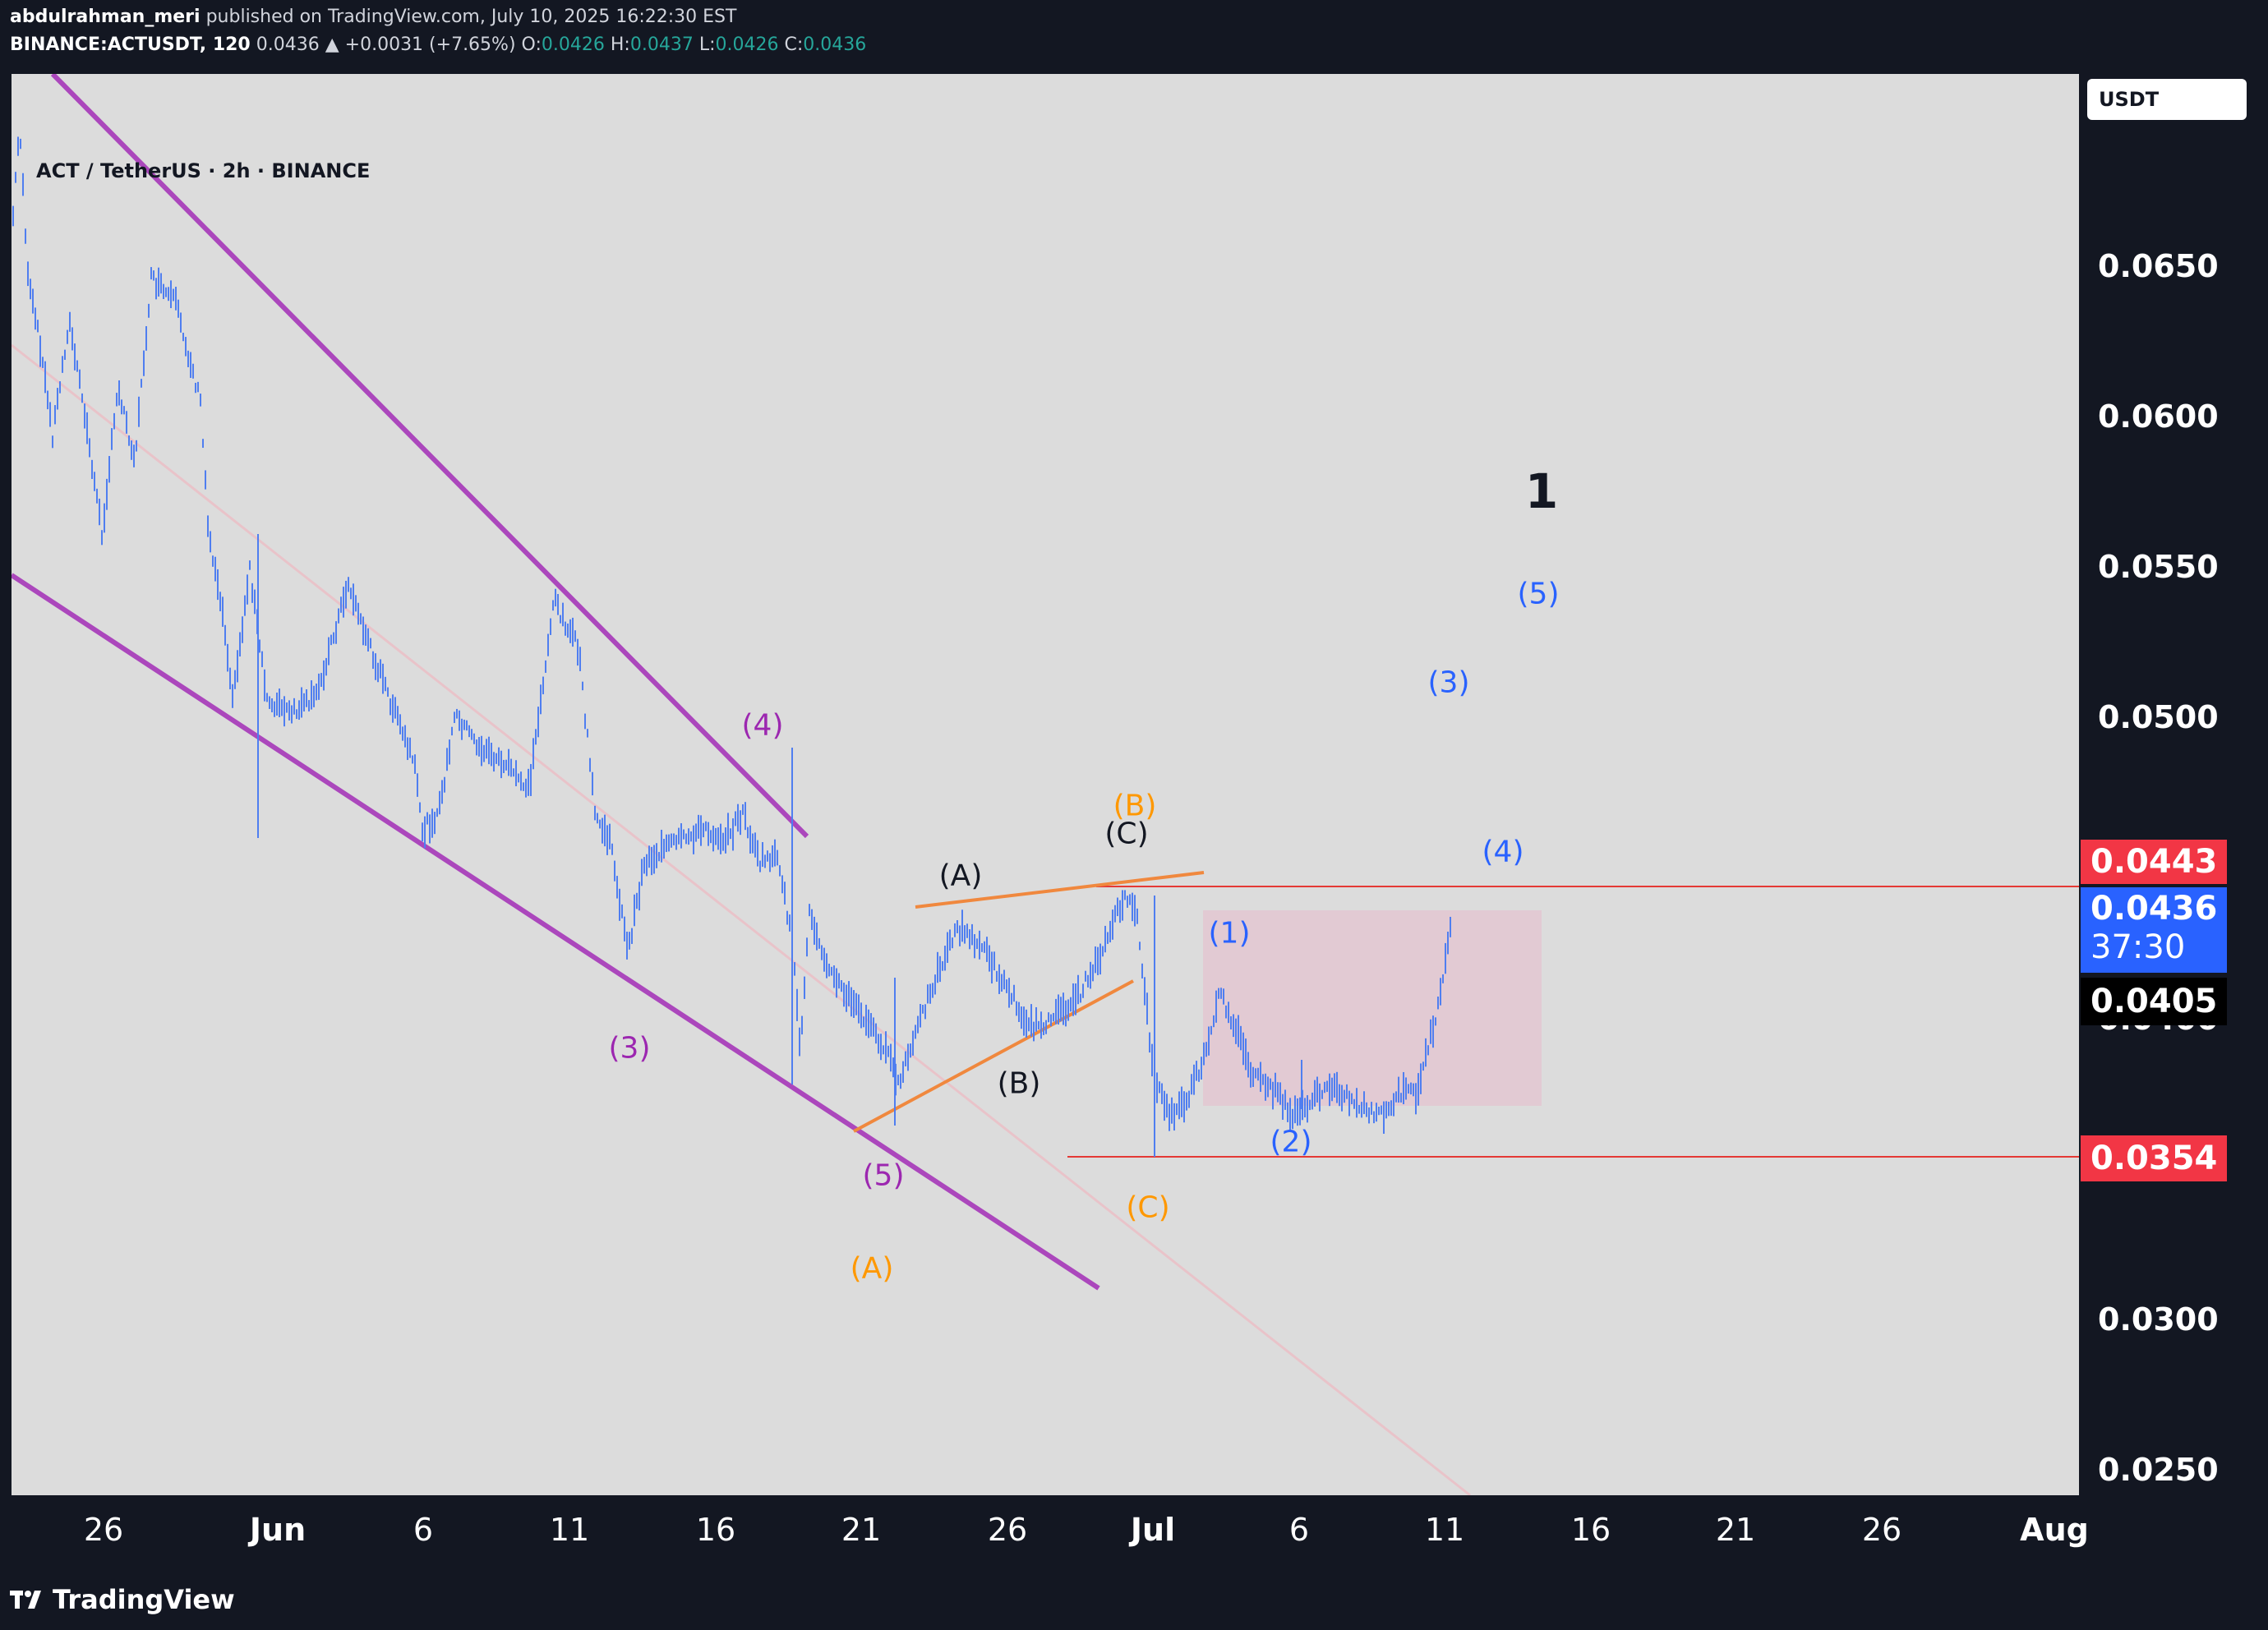  What do you see at coordinates (2154, 862) in the screenshot?
I see `price-tag-upper: 0.0443` at bounding box center [2154, 862].